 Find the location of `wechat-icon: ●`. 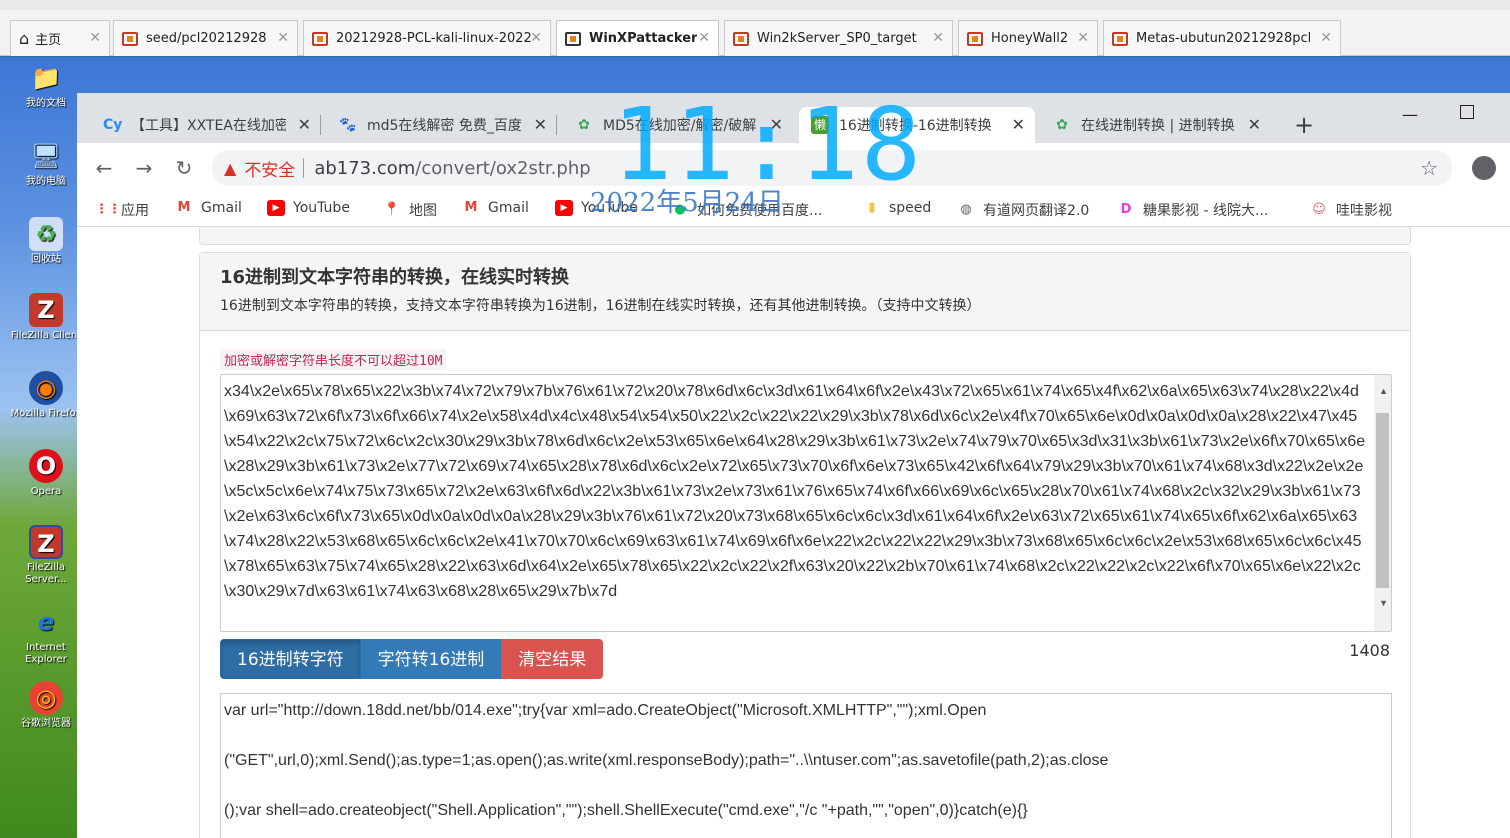

wechat-icon: ● is located at coordinates (680, 209).